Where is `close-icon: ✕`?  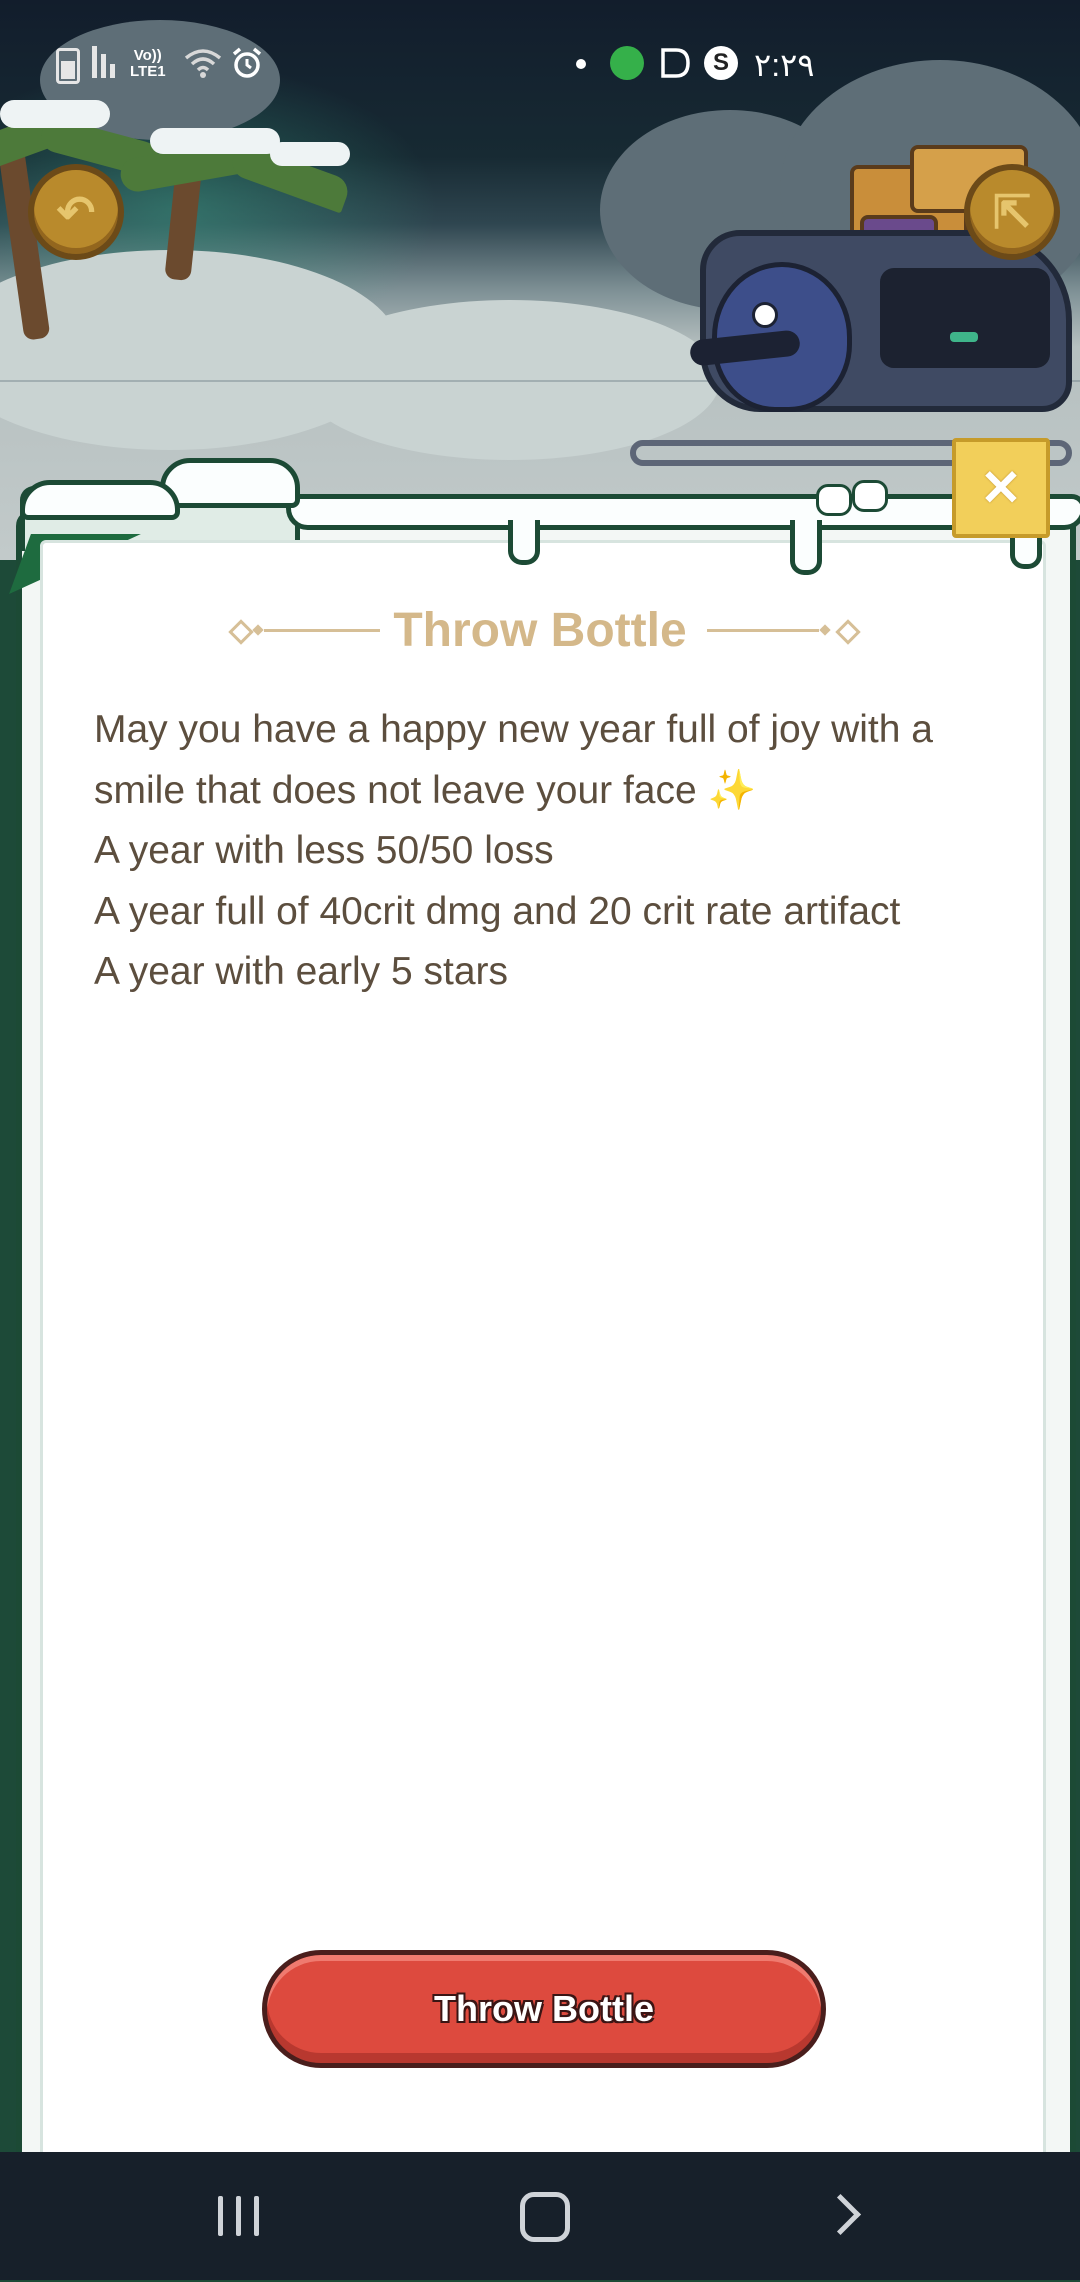
close-icon: ✕ is located at coordinates (1001, 488).